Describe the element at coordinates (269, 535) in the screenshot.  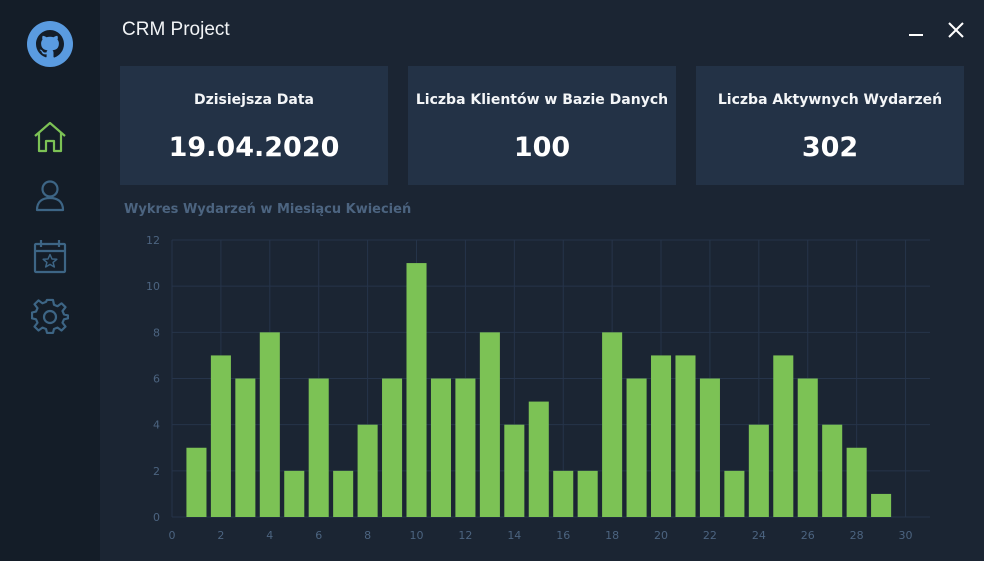
I see `x-tick-label: 4` at that location.